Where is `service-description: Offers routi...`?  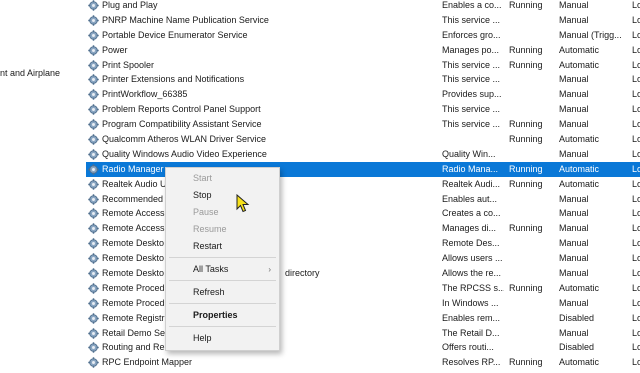
service-description: Offers routi... is located at coordinates (468, 347).